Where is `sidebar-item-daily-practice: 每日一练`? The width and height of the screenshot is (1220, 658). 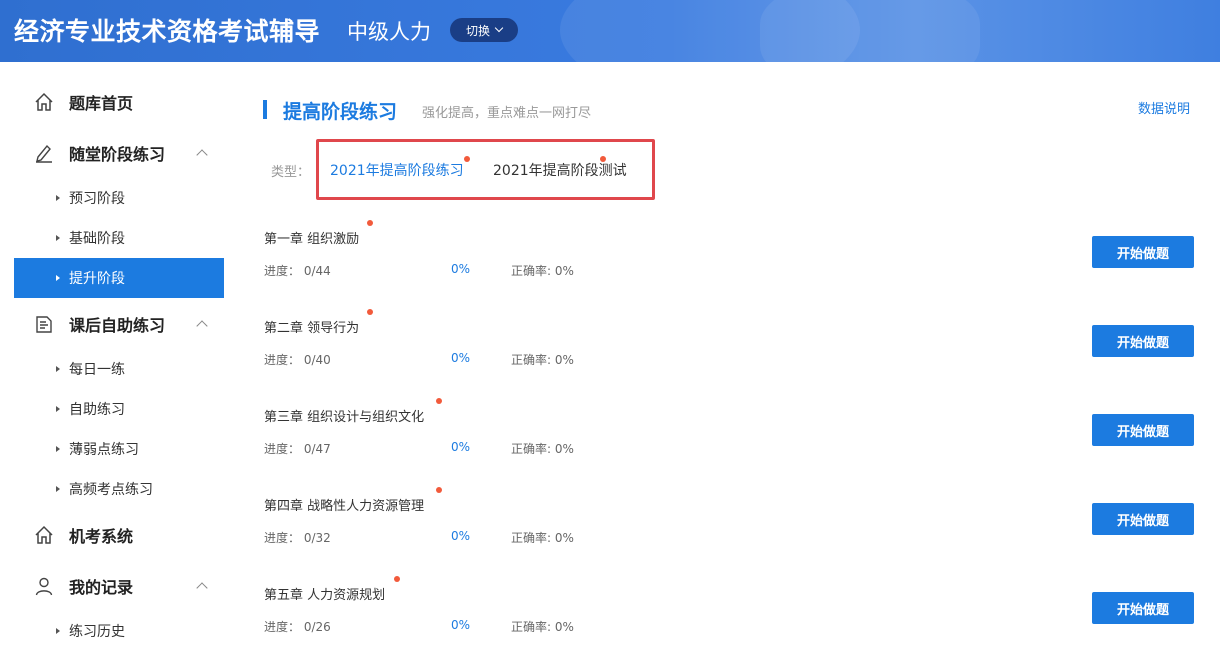
sidebar-item-daily-practice: 每日一练 is located at coordinates (119, 369).